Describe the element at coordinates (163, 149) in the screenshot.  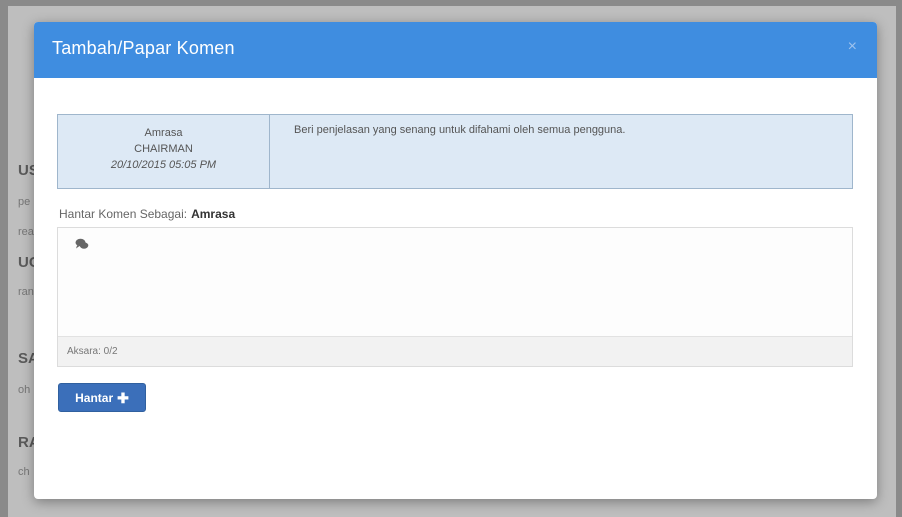
I see `comment-role: CHAIRMAN` at that location.